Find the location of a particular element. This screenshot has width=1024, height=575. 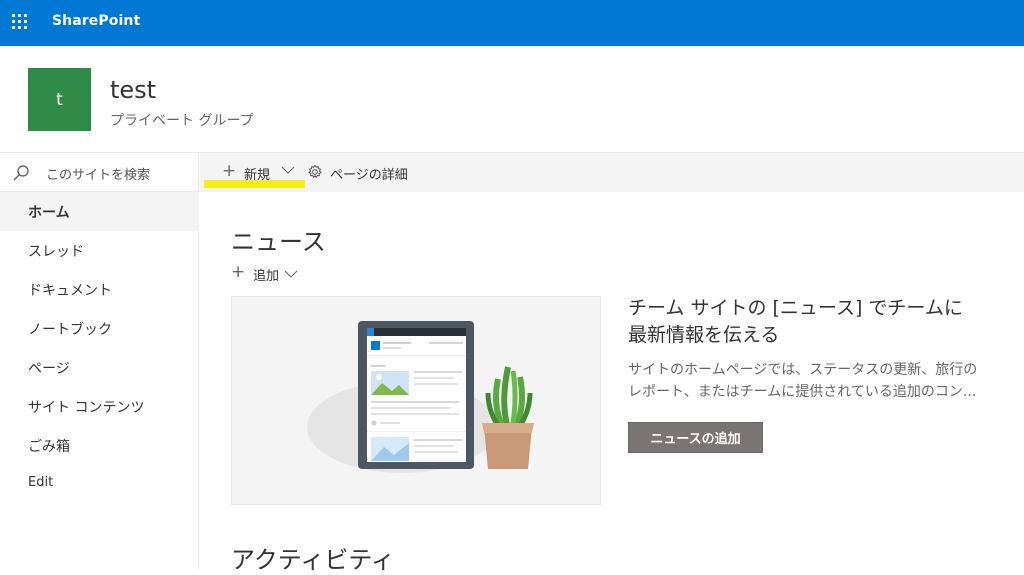

nav-item-notebook: ノートブック is located at coordinates (99, 328).